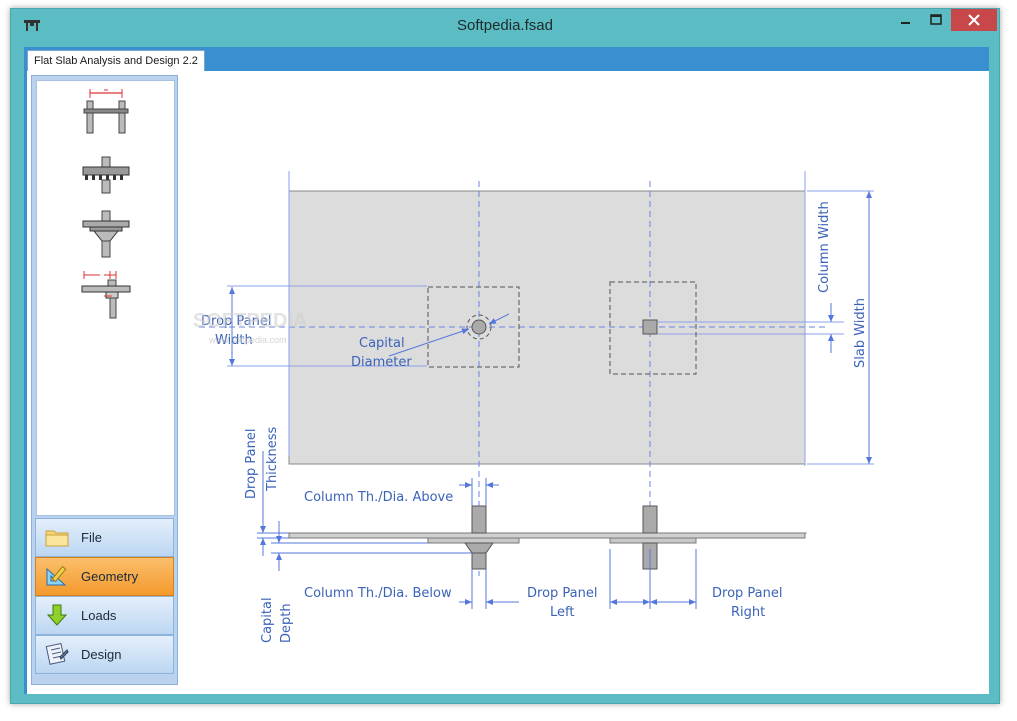 The height and width of the screenshot is (721, 1017). What do you see at coordinates (110, 576) in the screenshot?
I see `nav-geometry-label: Geometry` at bounding box center [110, 576].